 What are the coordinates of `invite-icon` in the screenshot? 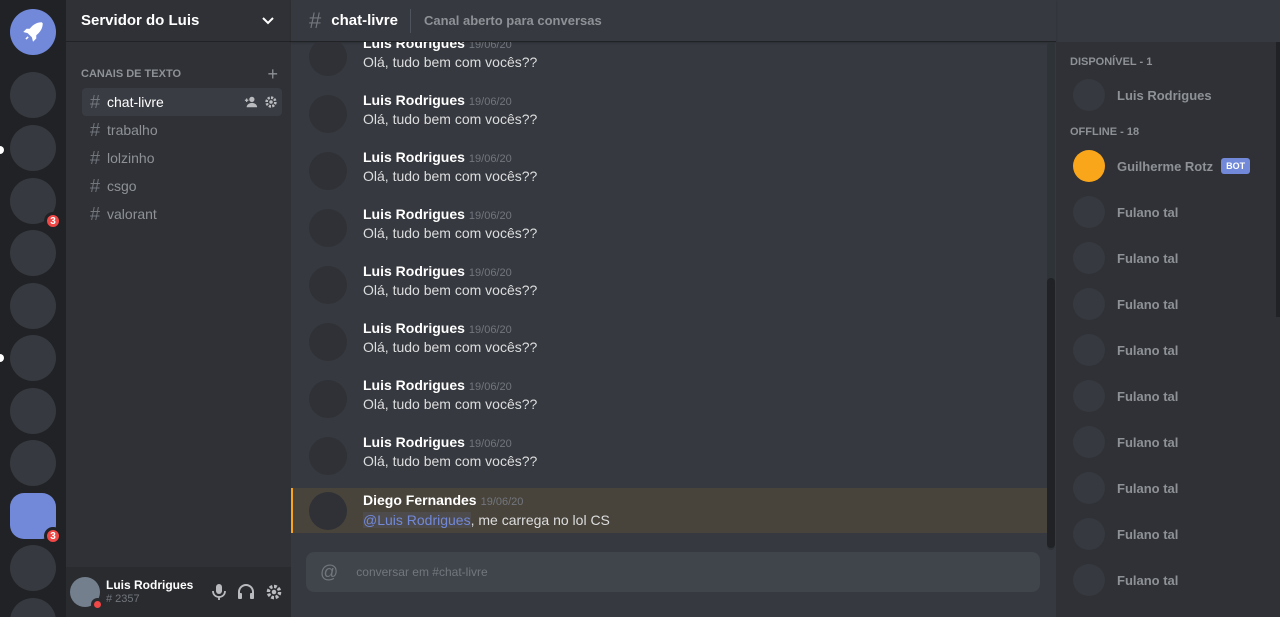 It's located at (251, 102).